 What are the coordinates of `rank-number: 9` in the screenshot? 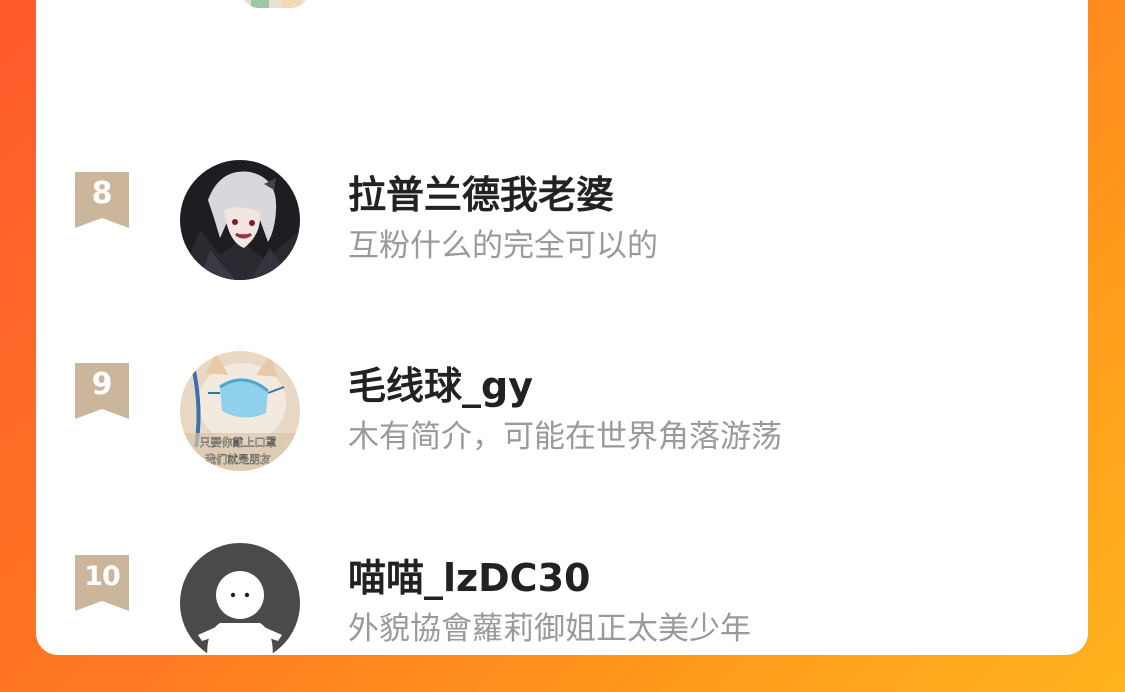 It's located at (102, 384).